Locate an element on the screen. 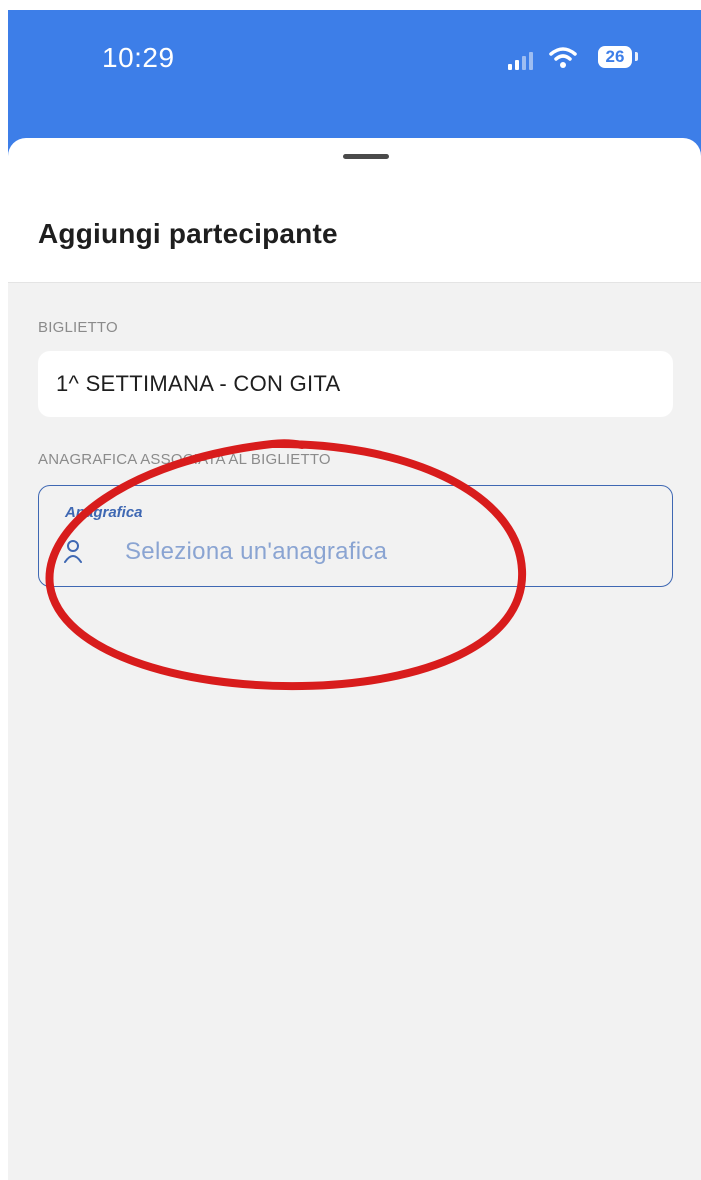  ticket-section-label: BIGLIETTO is located at coordinates (78, 327).